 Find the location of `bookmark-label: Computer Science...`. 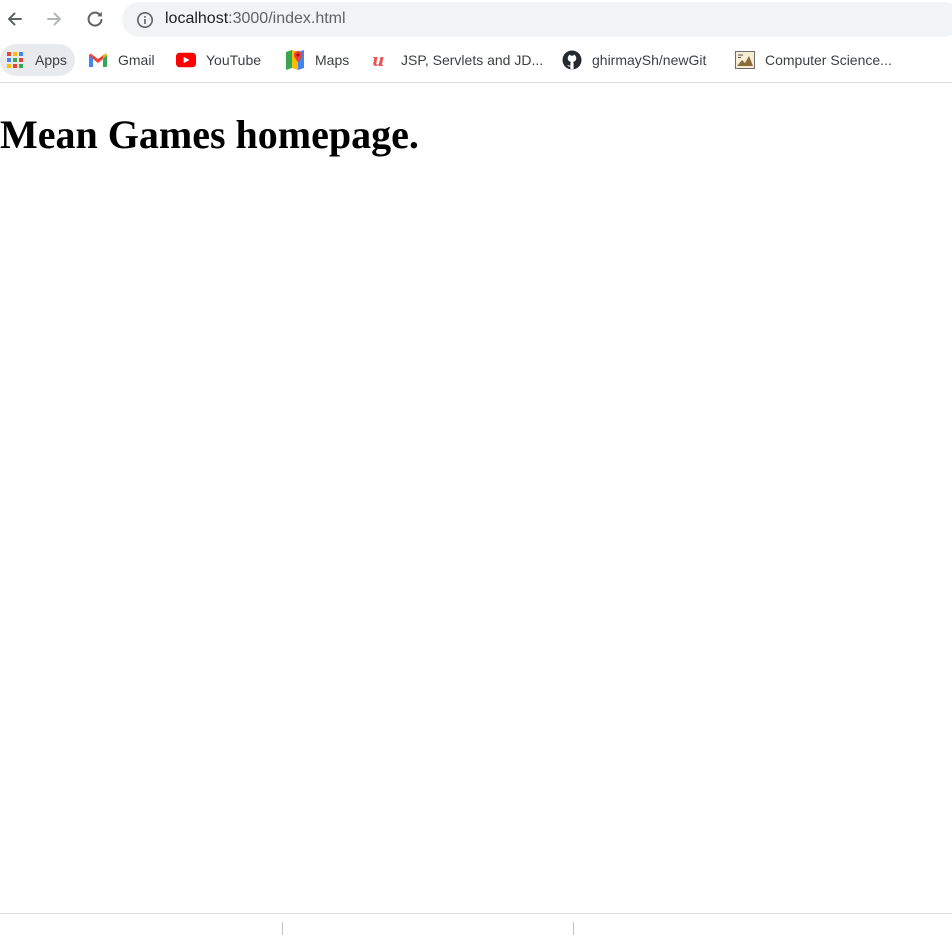

bookmark-label: Computer Science... is located at coordinates (828, 60).